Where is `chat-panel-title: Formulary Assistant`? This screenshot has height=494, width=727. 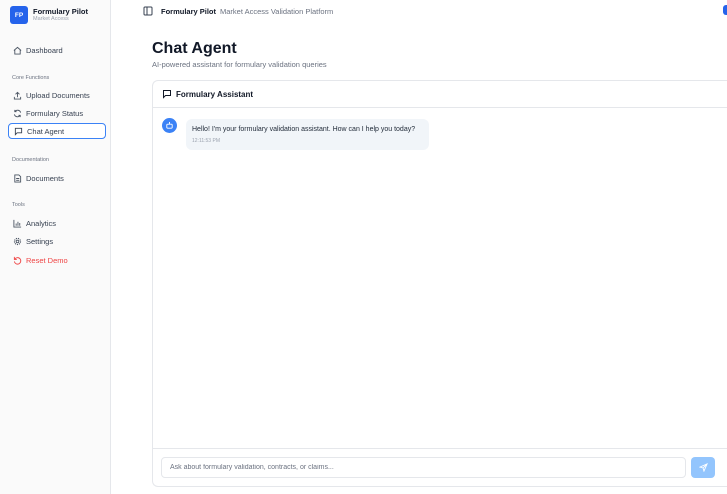 chat-panel-title: Formulary Assistant is located at coordinates (215, 94).